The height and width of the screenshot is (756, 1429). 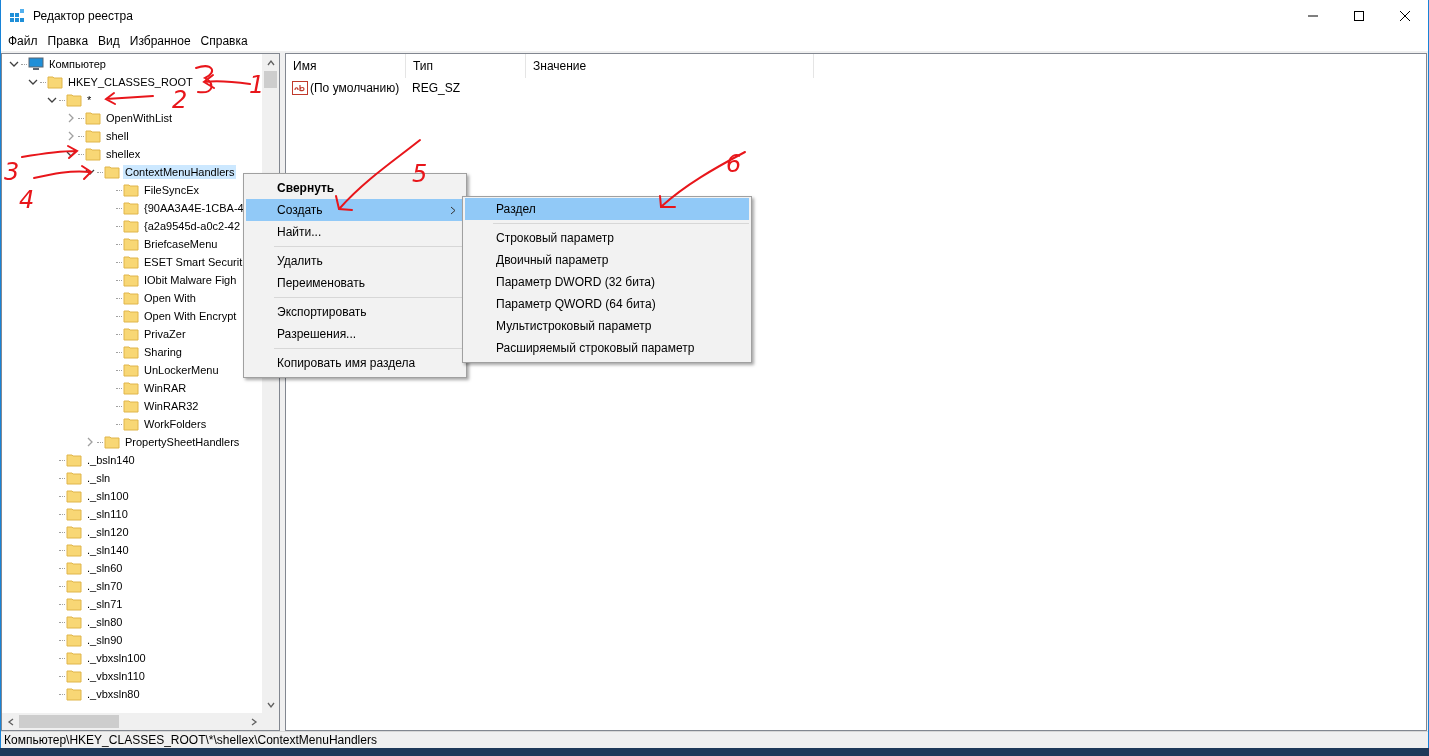 I want to click on annotation-number: 4, so click(x=27, y=200).